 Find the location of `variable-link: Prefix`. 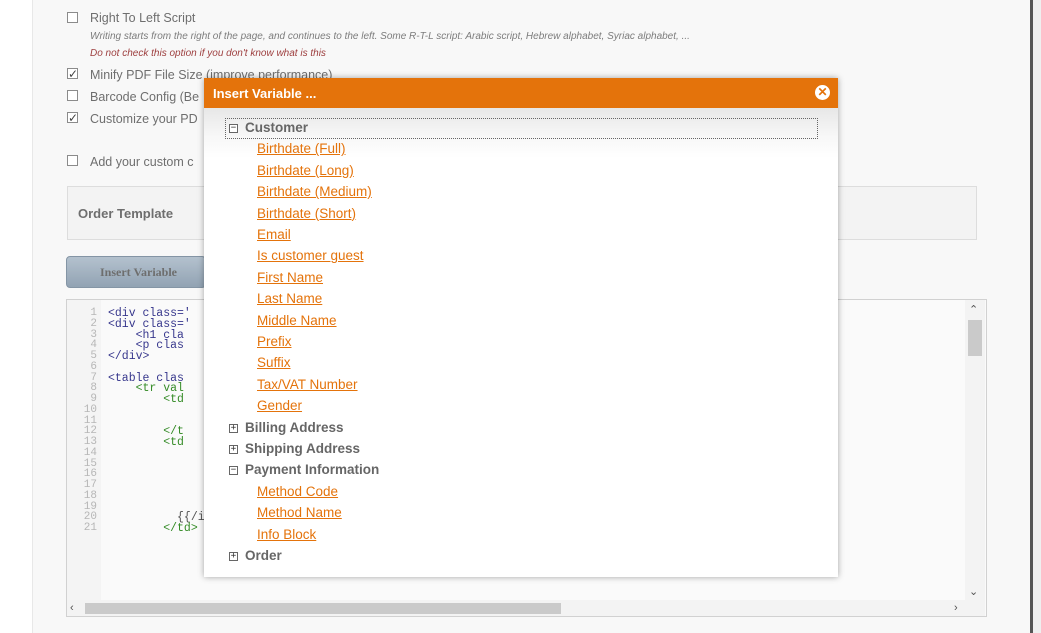

variable-link: Prefix is located at coordinates (274, 341).